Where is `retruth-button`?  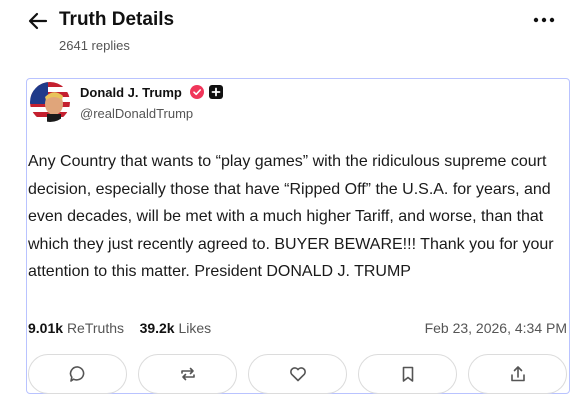 retruth-button is located at coordinates (187, 374).